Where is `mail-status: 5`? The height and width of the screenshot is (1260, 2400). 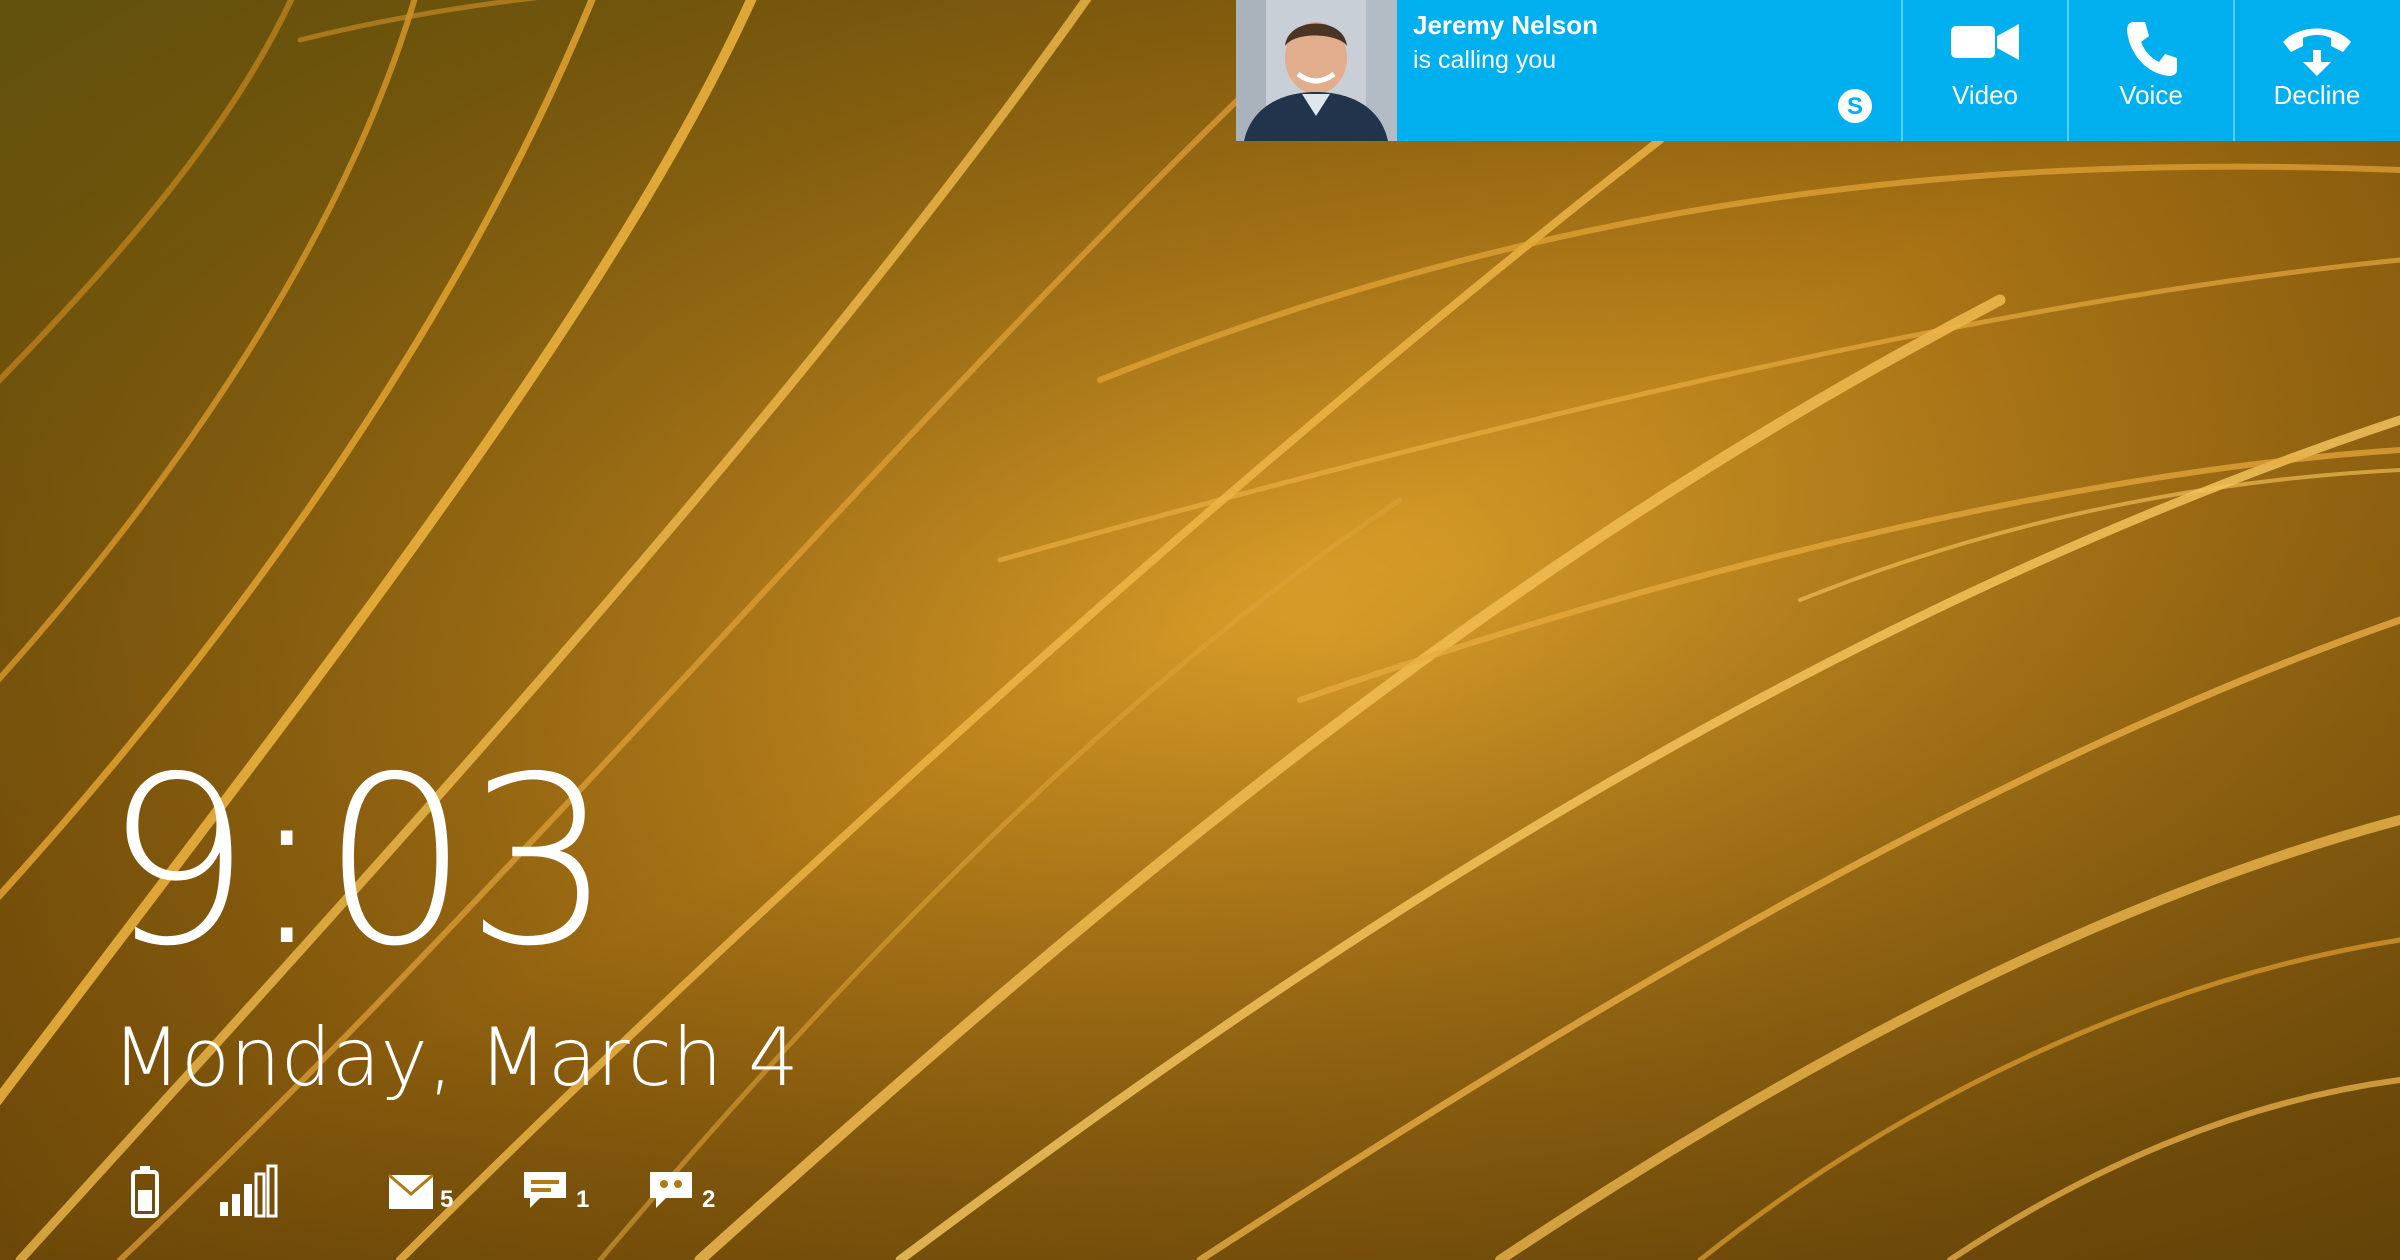
mail-status: 5 is located at coordinates (428, 1192).